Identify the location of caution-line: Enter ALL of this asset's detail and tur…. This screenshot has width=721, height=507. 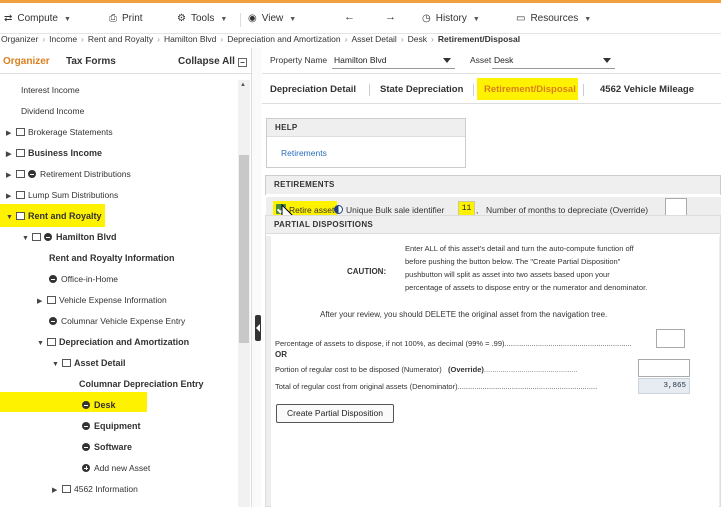
(519, 248).